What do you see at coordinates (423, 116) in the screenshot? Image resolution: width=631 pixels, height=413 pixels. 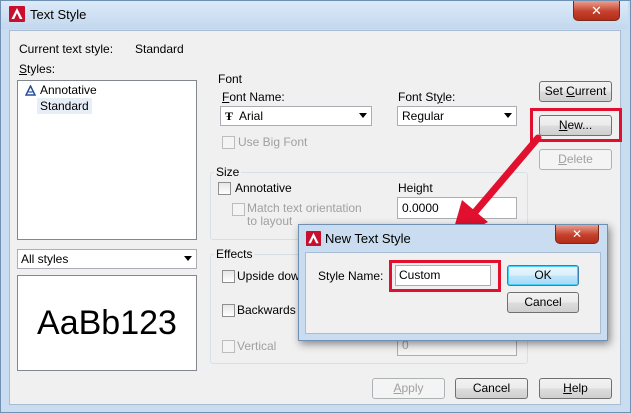 I see `font-style-value: Regular` at bounding box center [423, 116].